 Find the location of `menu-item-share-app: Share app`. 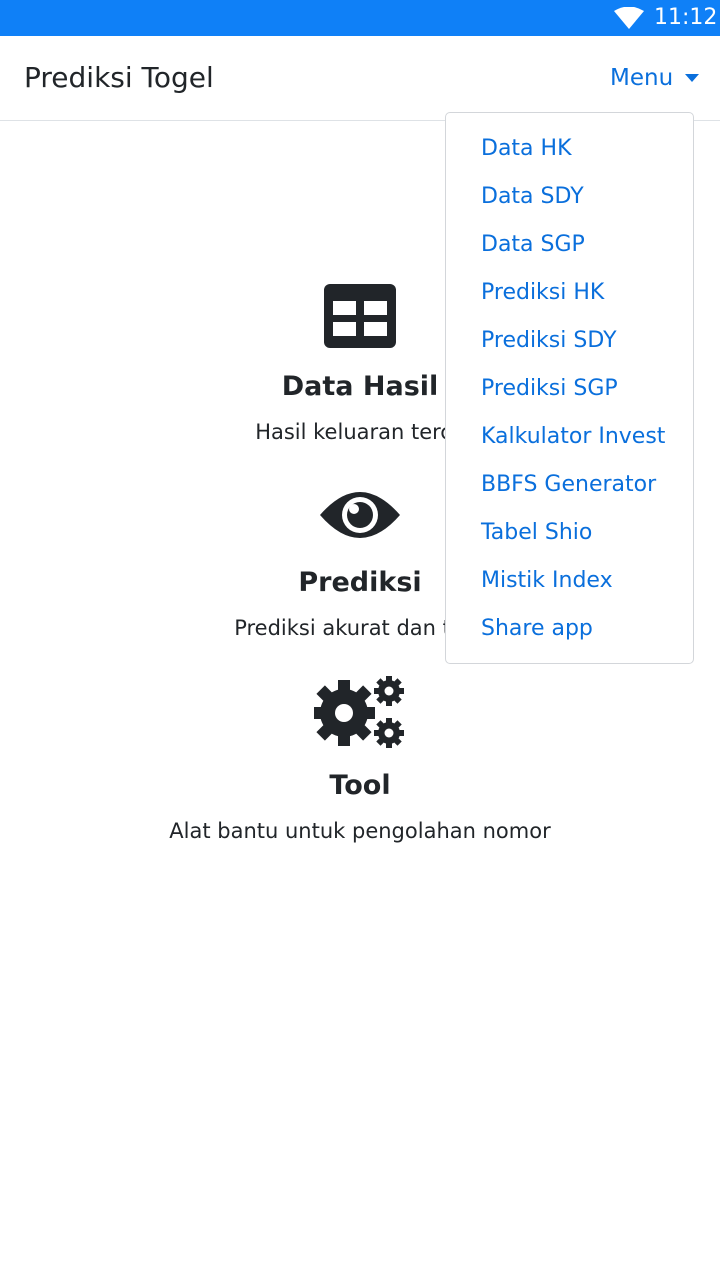

menu-item-share-app: Share app is located at coordinates (569, 633).